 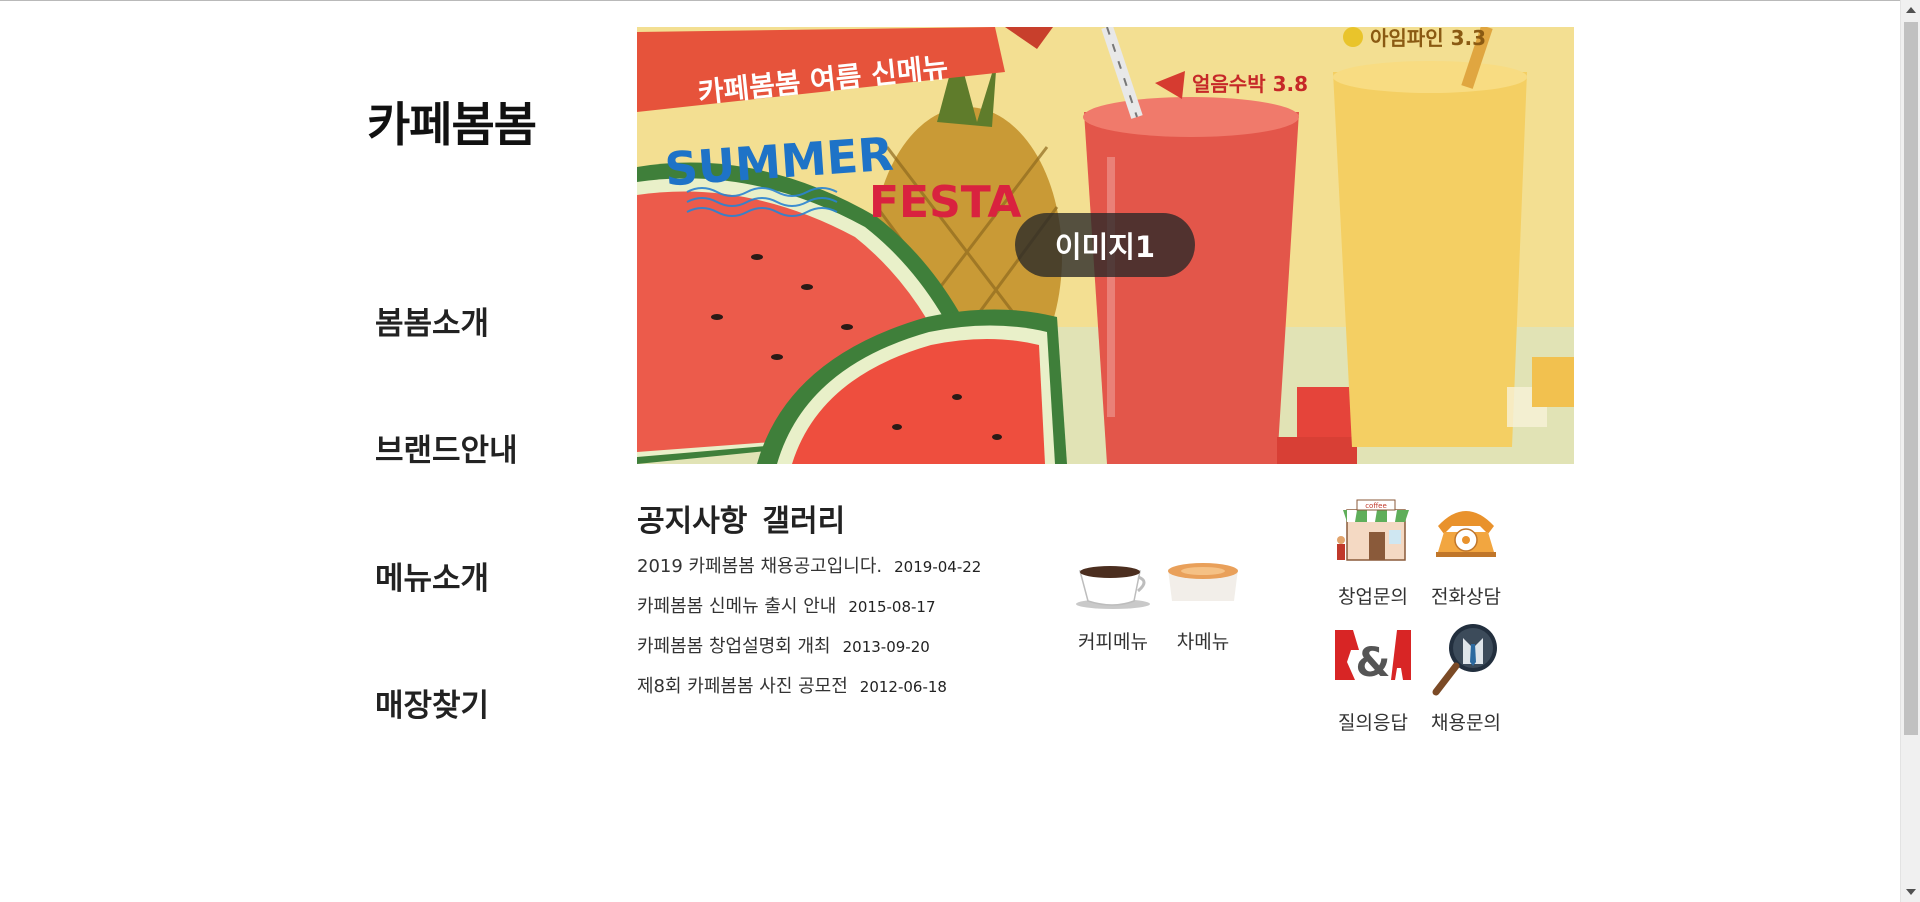 I want to click on coffee-menu-link: 커피메뉴, so click(x=1113, y=608).